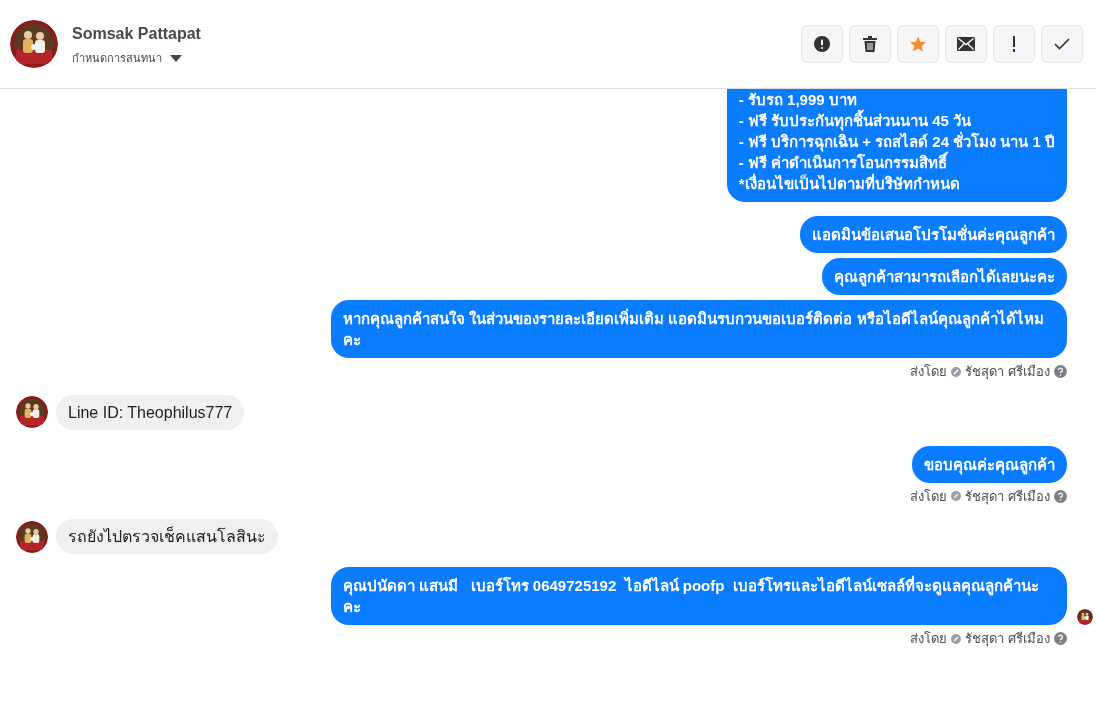 Image resolution: width=1096 pixels, height=704 pixels. What do you see at coordinates (918, 44) in the screenshot?
I see `star-button` at bounding box center [918, 44].